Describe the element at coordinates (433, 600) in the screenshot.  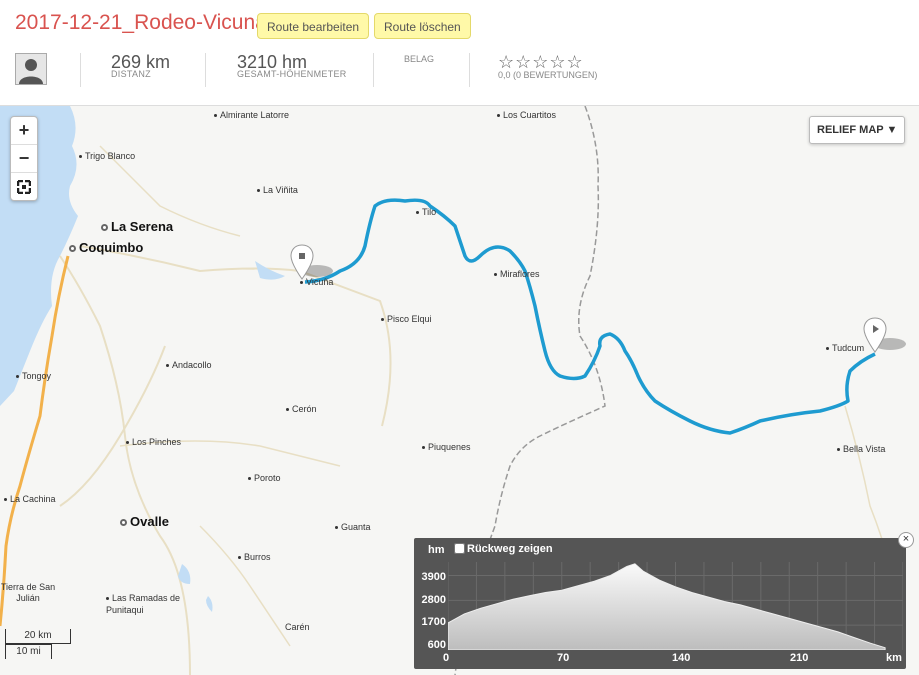
I see `y-tick: 2800` at that location.